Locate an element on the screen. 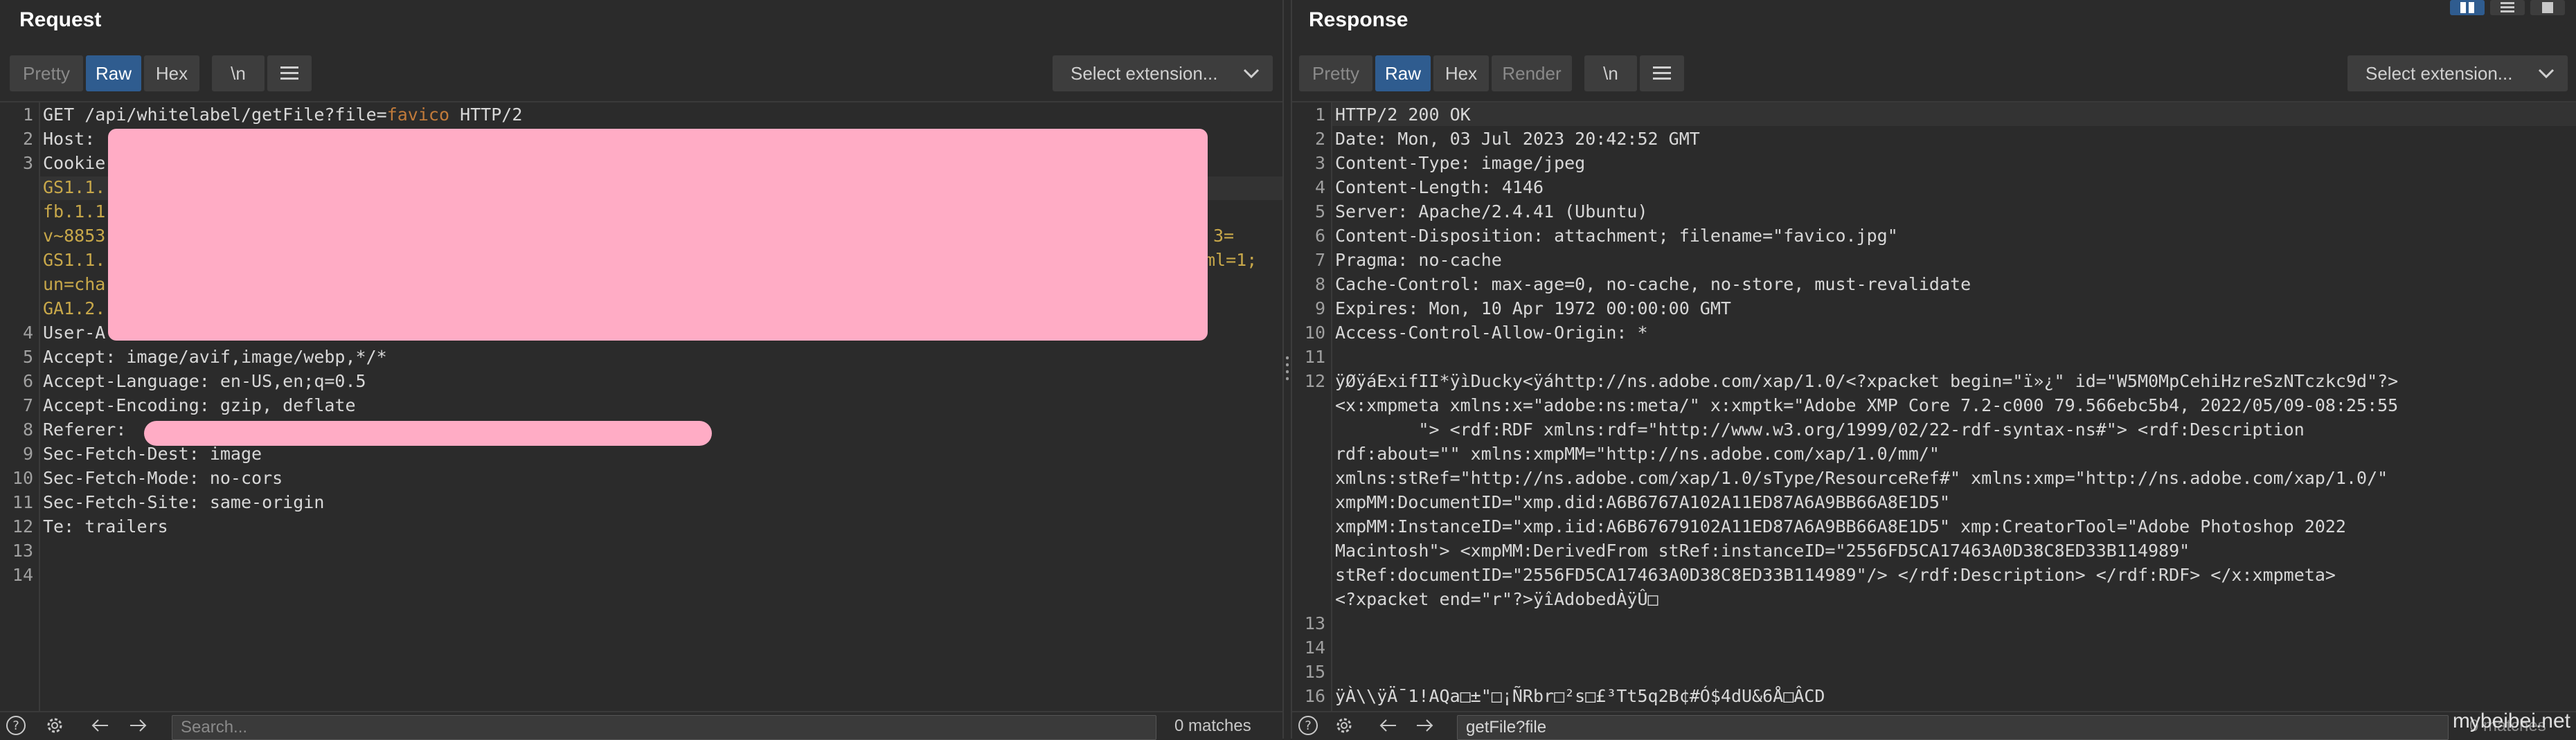 This screenshot has height=740, width=2576. response-search-input is located at coordinates (1953, 727).